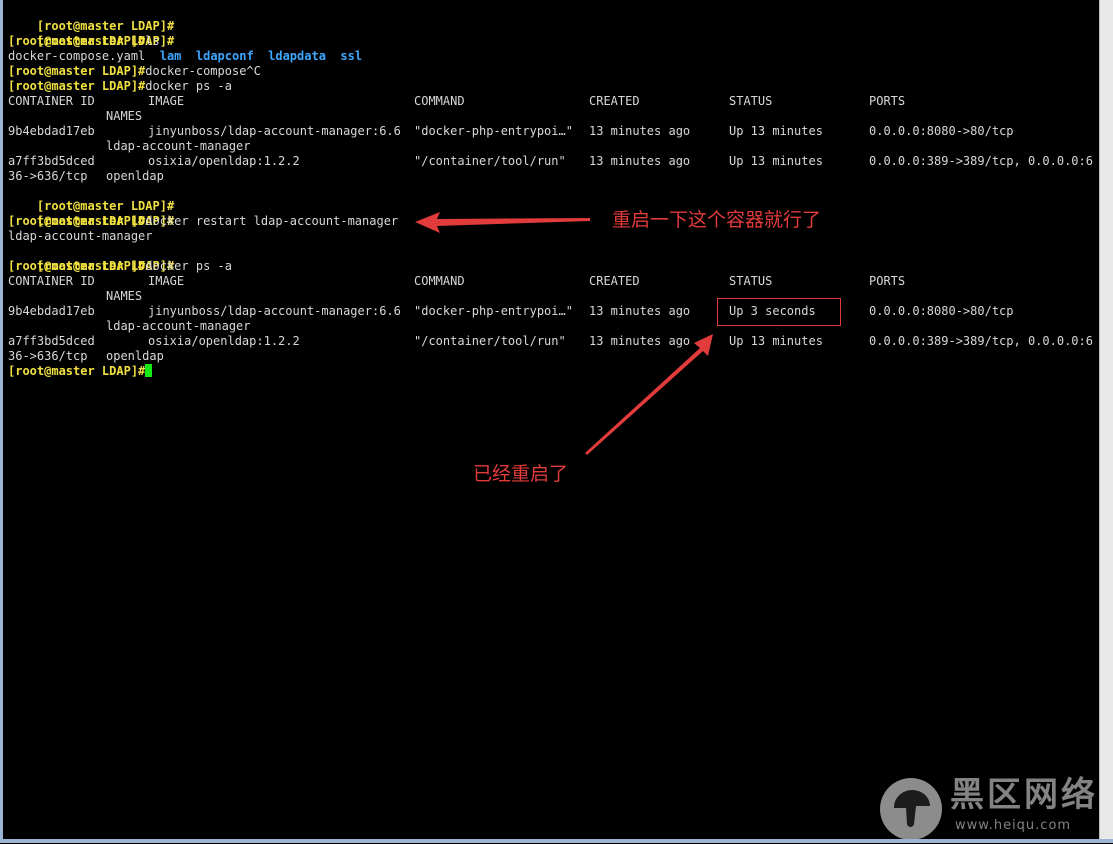  Describe the element at coordinates (521, 474) in the screenshot. I see `annotation-restarted-note: 已经重启了` at that location.